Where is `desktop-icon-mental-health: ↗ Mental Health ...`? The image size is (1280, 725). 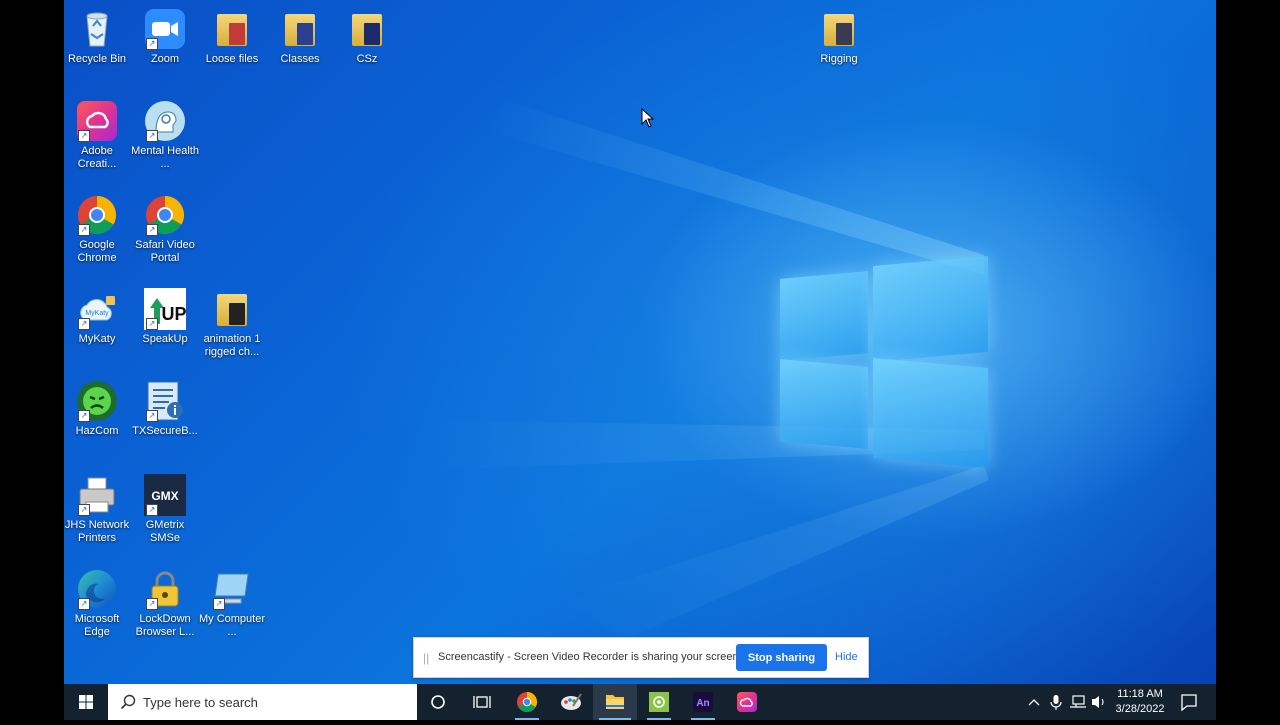 desktop-icon-mental-health: ↗ Mental Health ... is located at coordinates (165, 135).